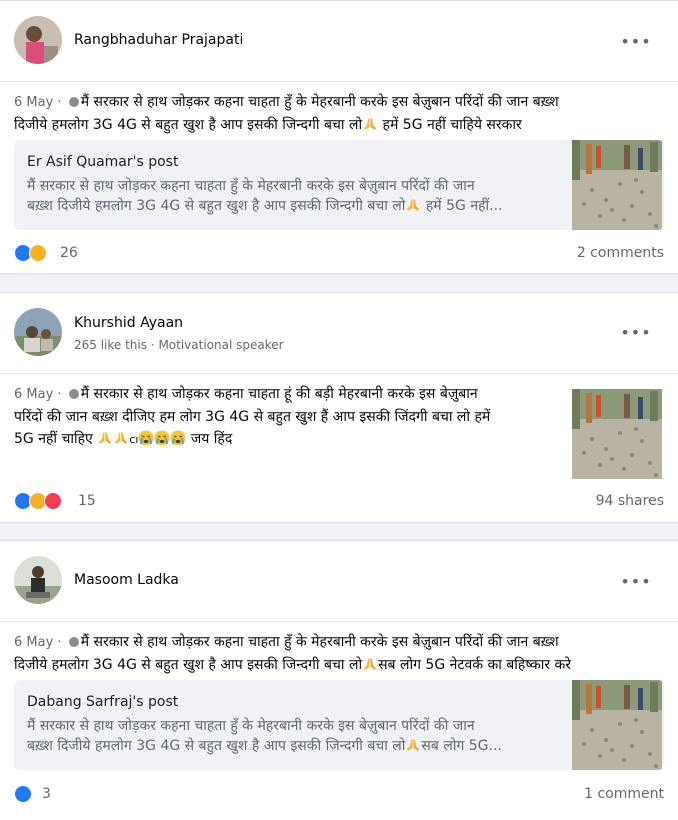 This screenshot has height=820, width=678. Describe the element at coordinates (103, 702) in the screenshot. I see `shared-post-title: Dabang Sarfraj's post` at that location.